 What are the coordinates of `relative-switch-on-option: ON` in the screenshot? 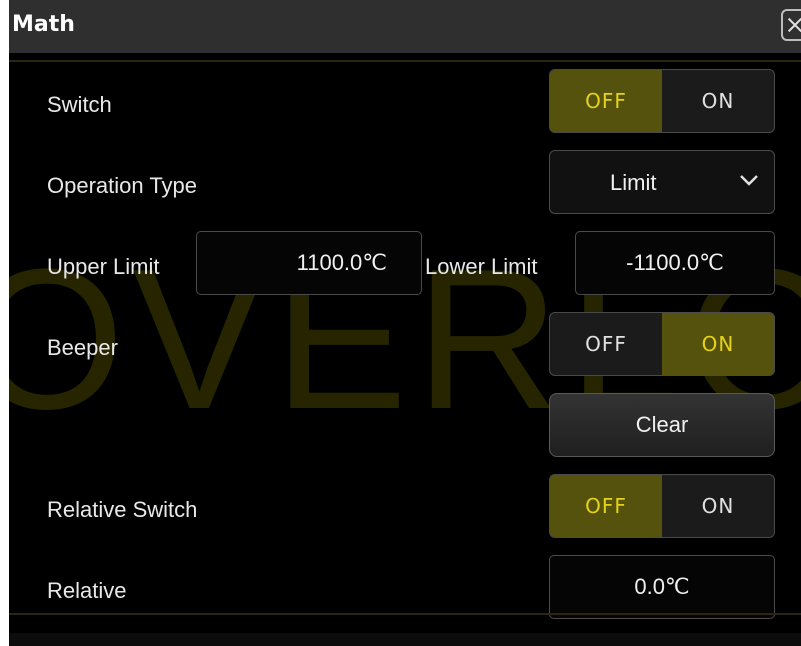 It's located at (718, 506).